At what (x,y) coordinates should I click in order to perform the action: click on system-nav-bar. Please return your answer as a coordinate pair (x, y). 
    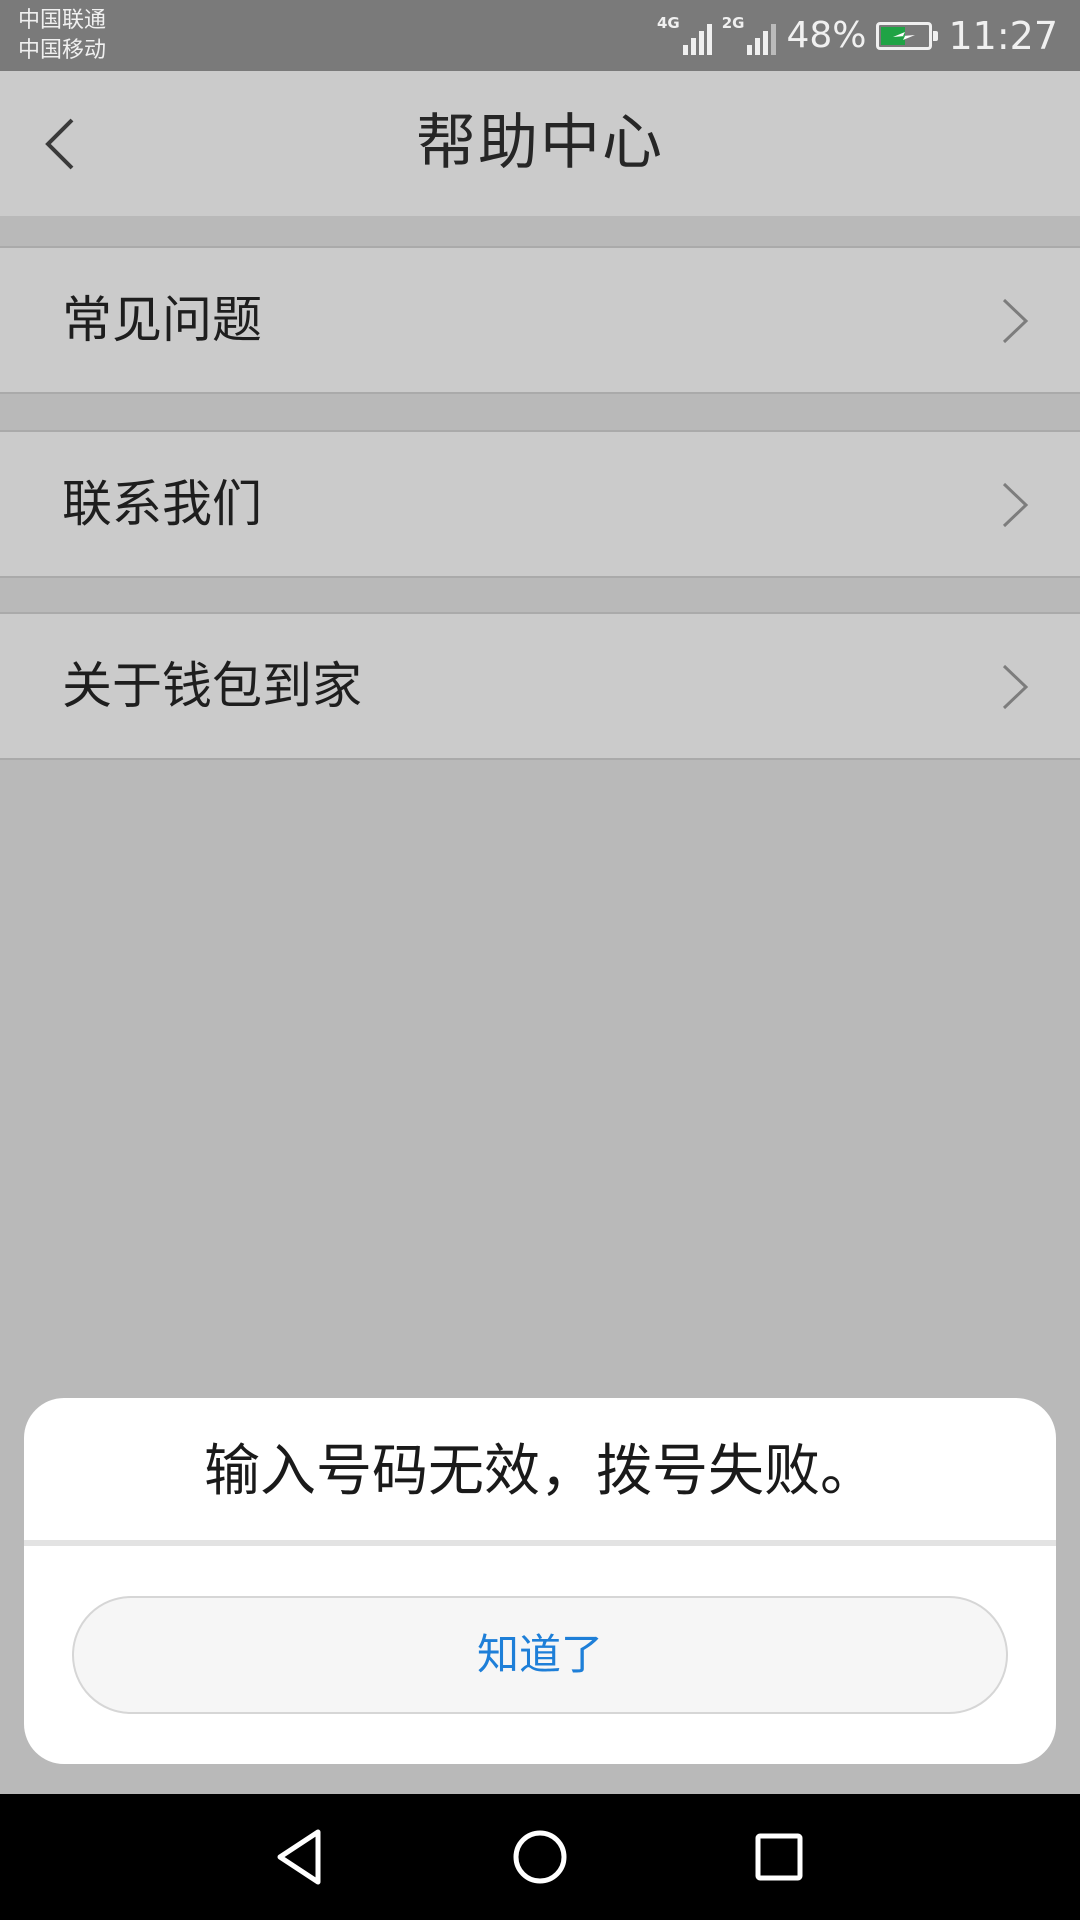
    Looking at the image, I should click on (540, 1857).